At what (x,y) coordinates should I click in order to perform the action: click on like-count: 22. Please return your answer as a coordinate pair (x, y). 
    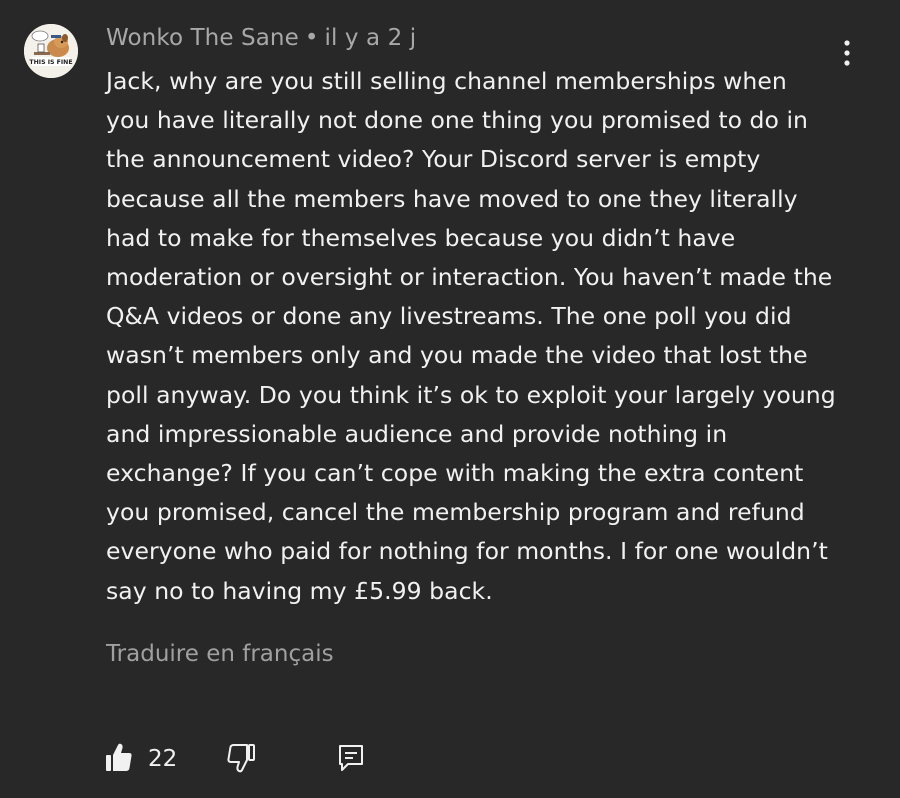
    Looking at the image, I should click on (163, 759).